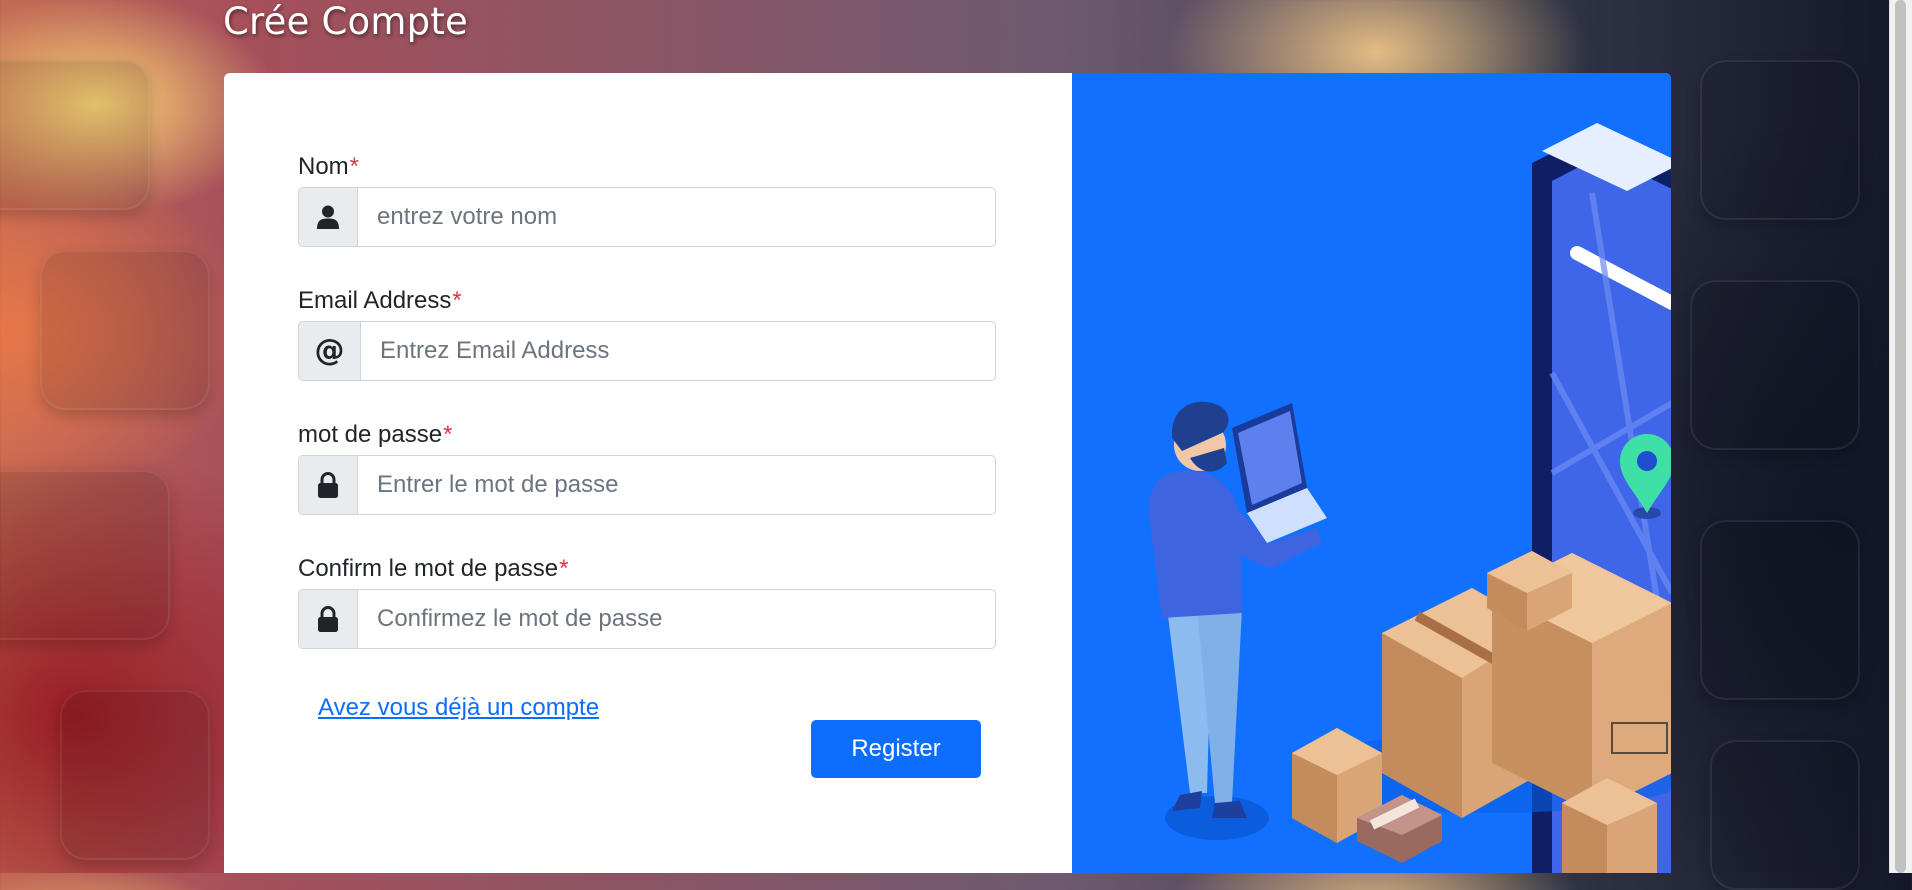 This screenshot has width=1912, height=890. I want to click on confirm-password-field-group: Confirm le mot de passe*, so click(647, 601).